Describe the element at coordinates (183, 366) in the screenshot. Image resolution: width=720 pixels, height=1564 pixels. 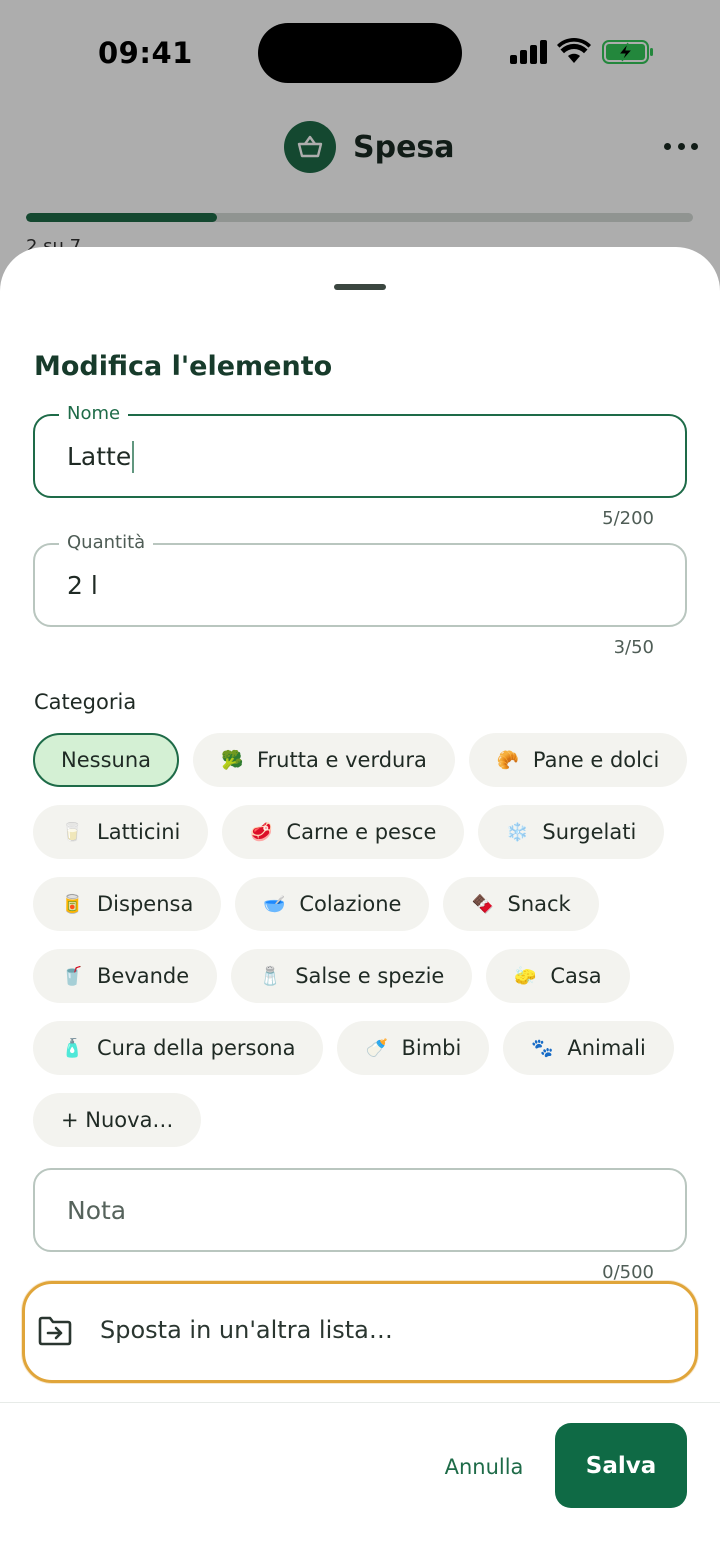
I see `sheet-title: Modifica l'elemento` at that location.